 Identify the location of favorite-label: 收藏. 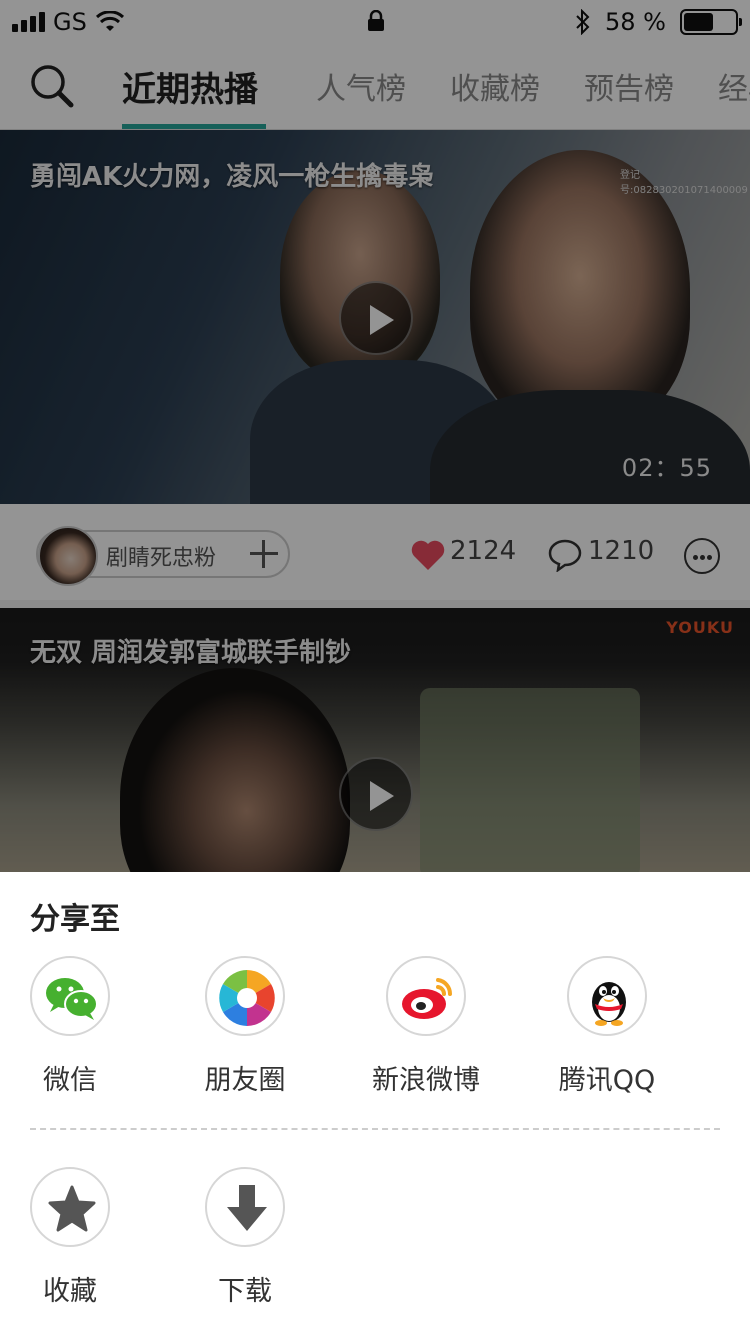
(70, 1291).